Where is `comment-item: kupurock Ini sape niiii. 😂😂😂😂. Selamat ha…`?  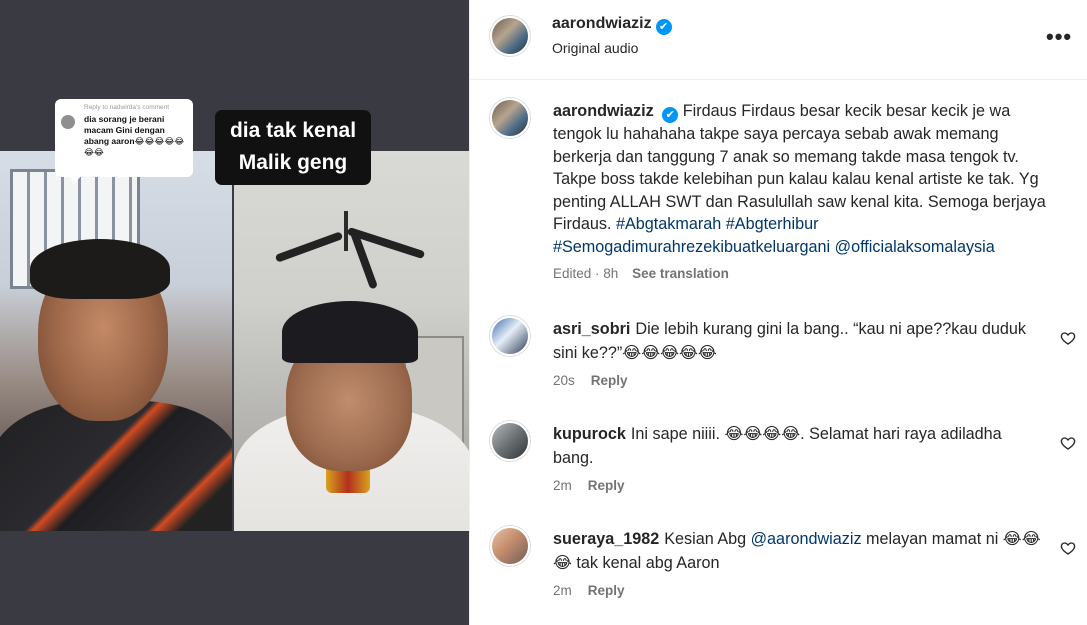
comment-item: kupurock Ini sape niiii. 😂😂😂😂. Selamat ha… is located at coordinates (778, 471).